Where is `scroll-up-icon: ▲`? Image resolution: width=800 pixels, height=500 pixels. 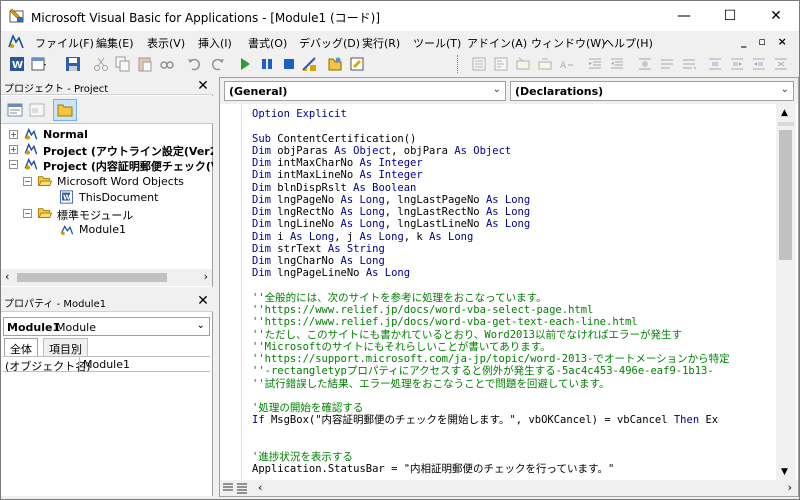 scroll-up-icon: ▲ is located at coordinates (784, 113).